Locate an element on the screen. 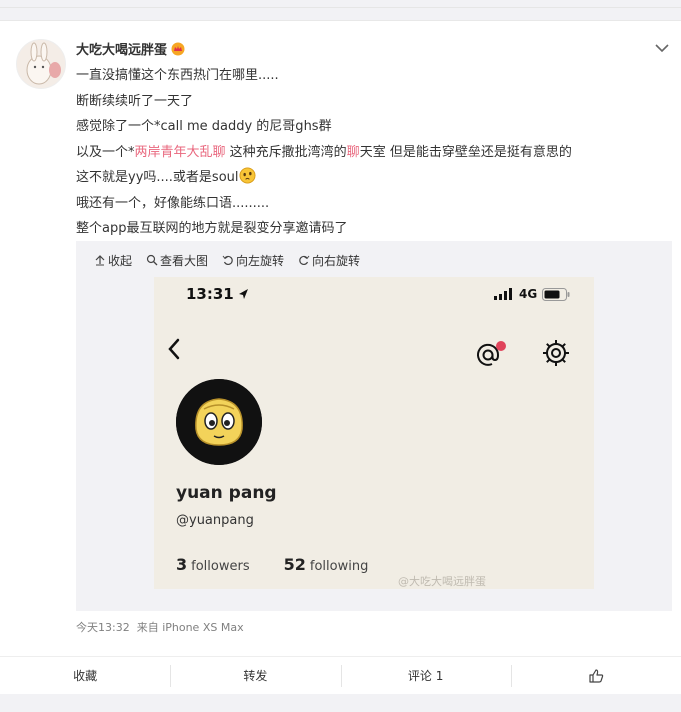 The height and width of the screenshot is (712, 681). repost-button: 转发 is located at coordinates (255, 675).